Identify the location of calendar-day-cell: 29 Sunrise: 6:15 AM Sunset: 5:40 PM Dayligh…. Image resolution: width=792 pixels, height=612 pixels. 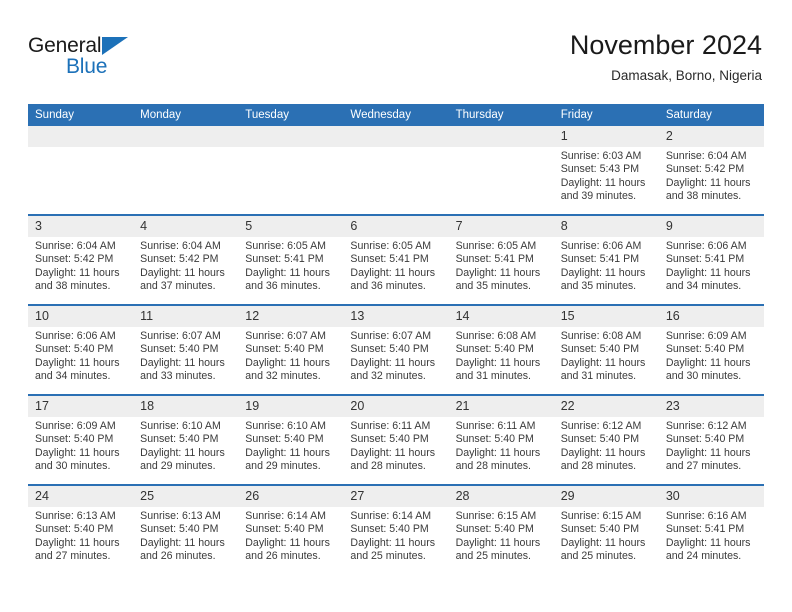
(606, 529).